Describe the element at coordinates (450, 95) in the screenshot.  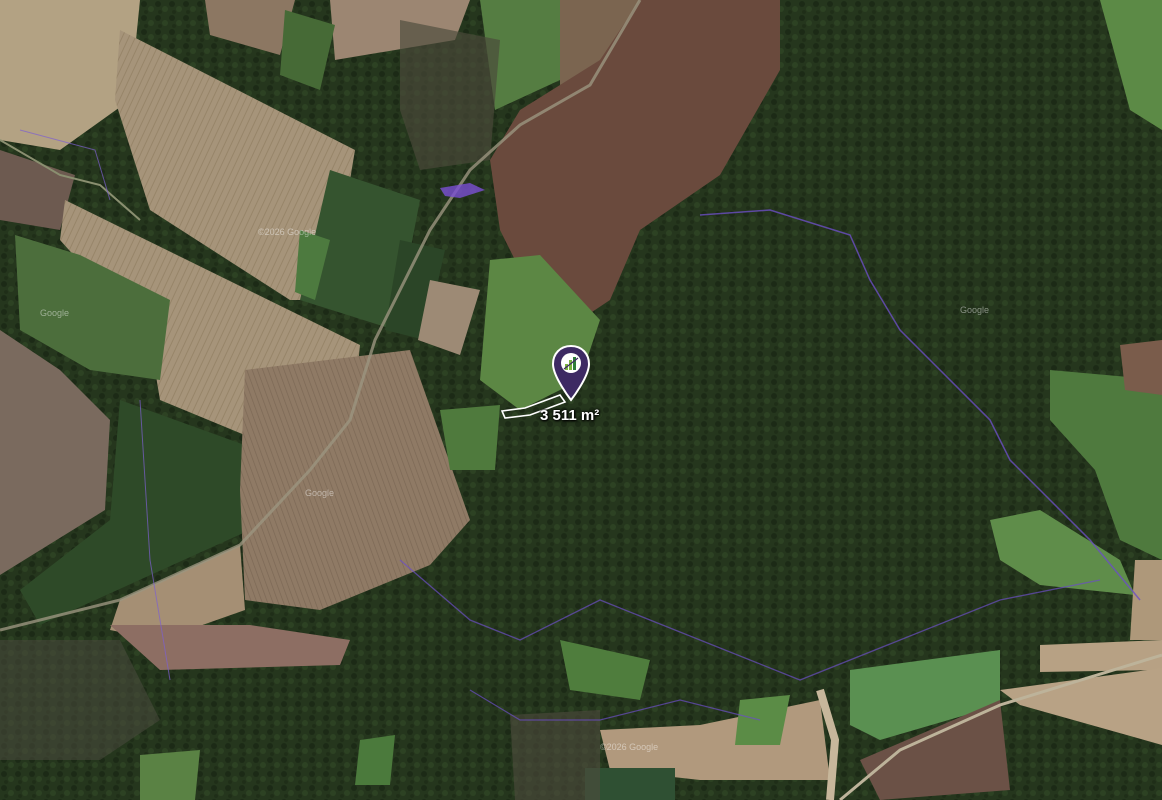
I see `village-top` at that location.